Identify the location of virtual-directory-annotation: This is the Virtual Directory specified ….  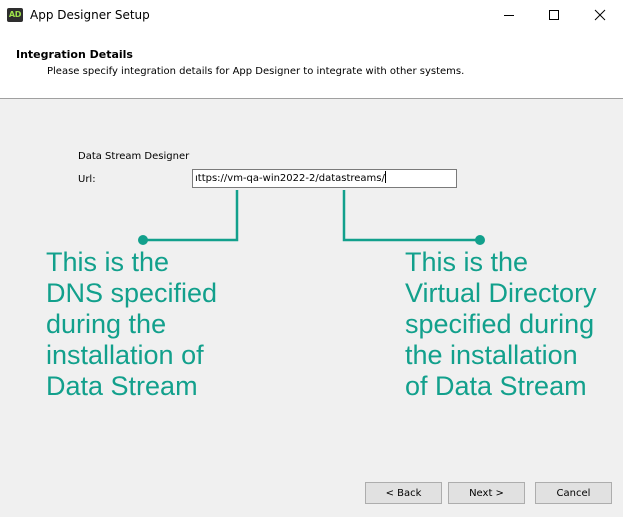
(501, 324).